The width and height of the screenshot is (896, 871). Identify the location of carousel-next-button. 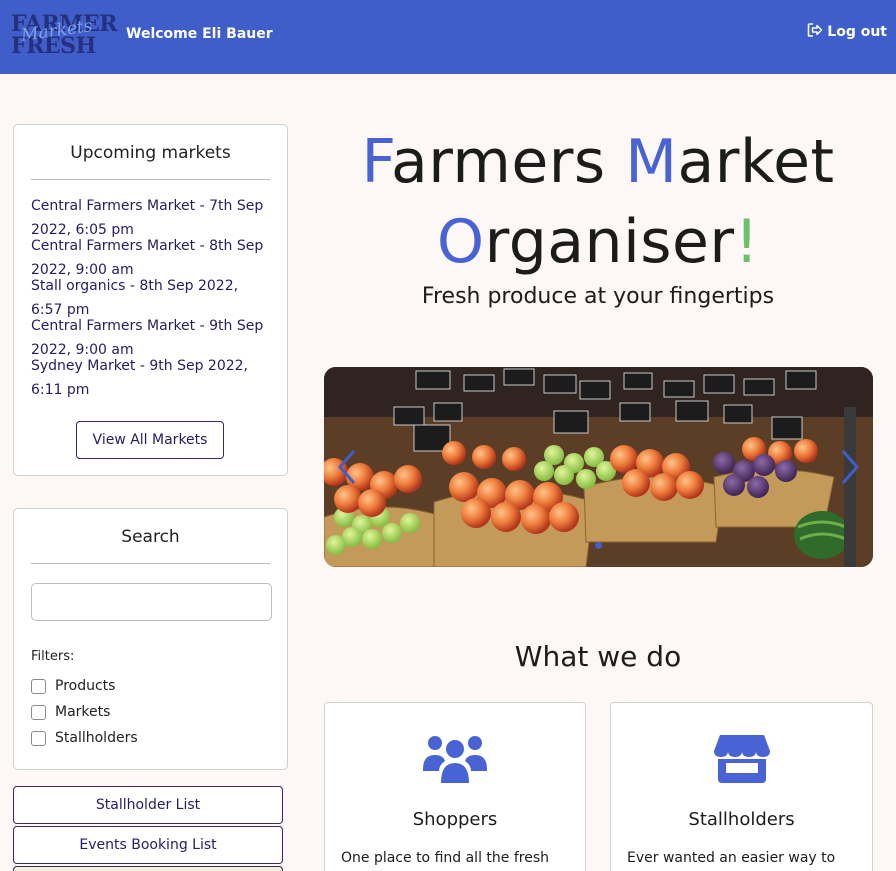
(850, 467).